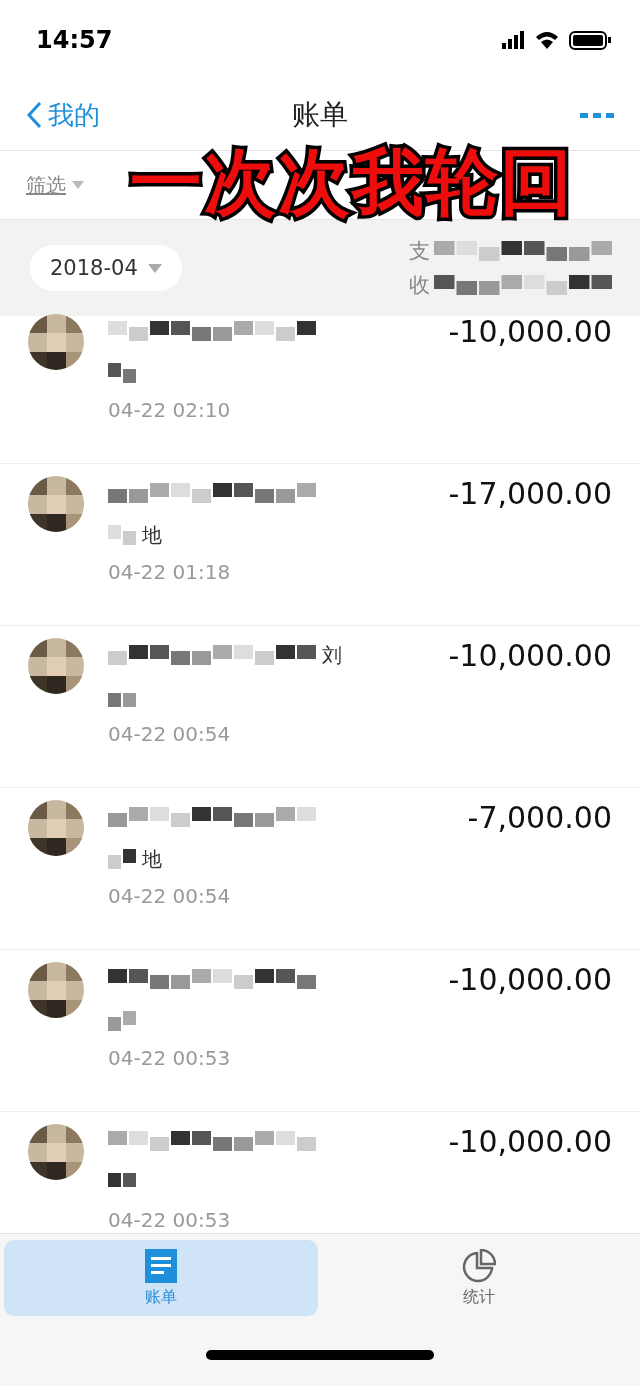 The image size is (640, 1386). What do you see at coordinates (530, 494) in the screenshot?
I see `transaction-amount: -17,000.00` at bounding box center [530, 494].